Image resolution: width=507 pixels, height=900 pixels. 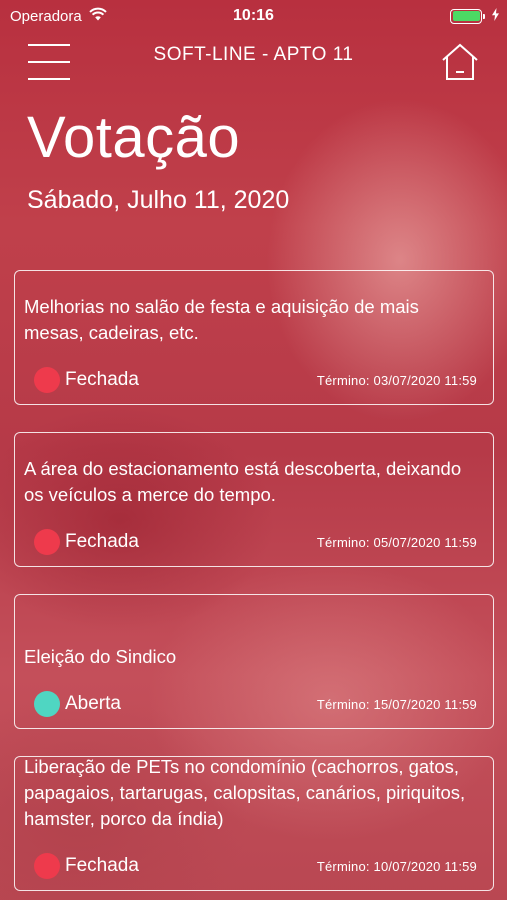 I want to click on status-right, so click(x=474, y=16).